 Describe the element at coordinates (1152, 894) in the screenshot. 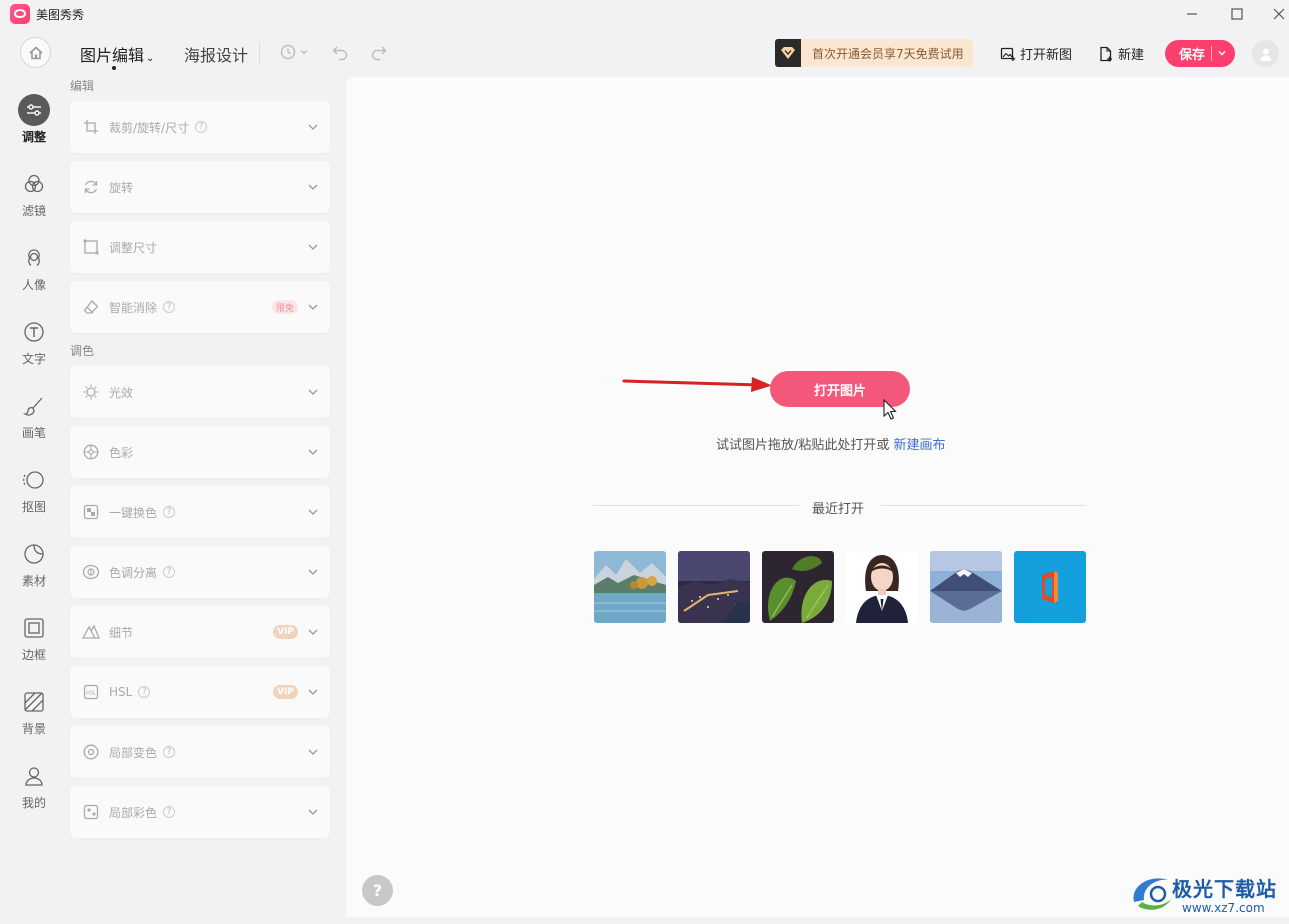

I see `watermark-logo-icon` at that location.